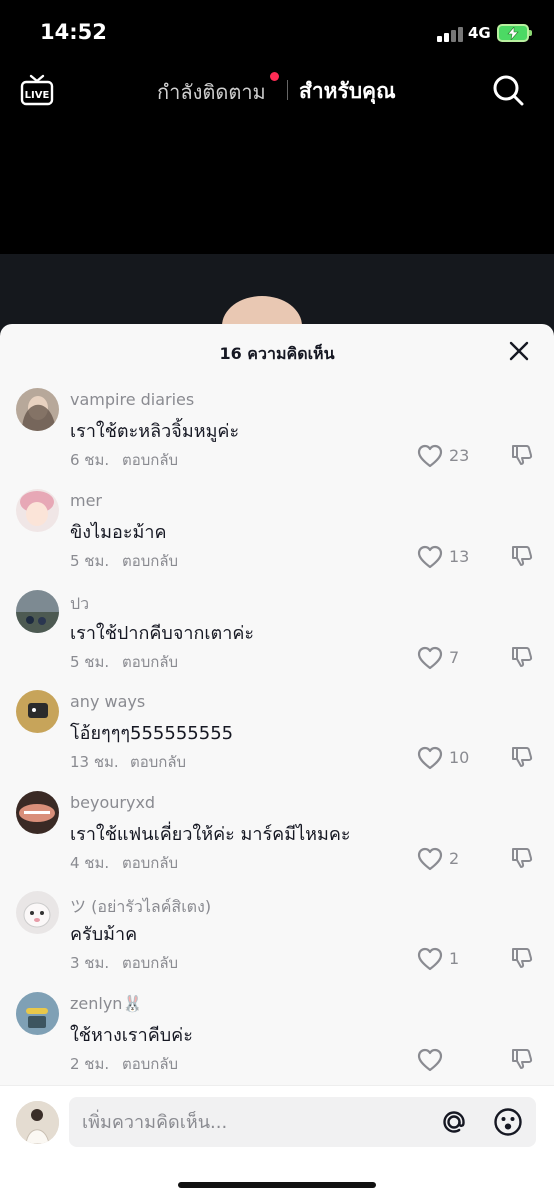 The image size is (554, 1200). What do you see at coordinates (112, 802) in the screenshot?
I see `comment-username: beyouryxd` at bounding box center [112, 802].